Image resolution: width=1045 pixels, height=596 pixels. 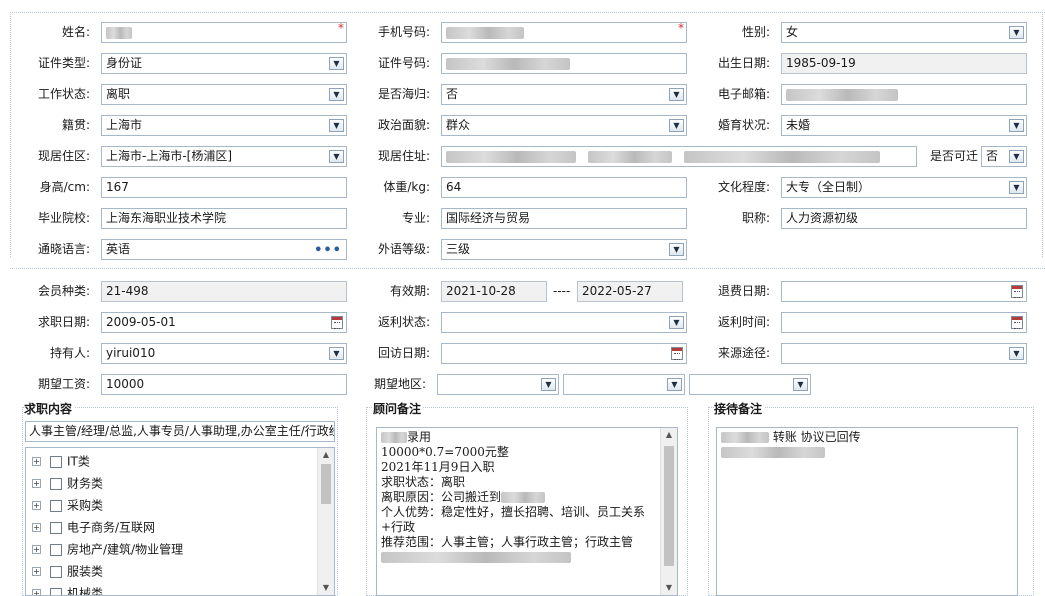 What do you see at coordinates (224, 63) in the screenshot?
I see `id-type-select: 身份证 ▼` at bounding box center [224, 63].